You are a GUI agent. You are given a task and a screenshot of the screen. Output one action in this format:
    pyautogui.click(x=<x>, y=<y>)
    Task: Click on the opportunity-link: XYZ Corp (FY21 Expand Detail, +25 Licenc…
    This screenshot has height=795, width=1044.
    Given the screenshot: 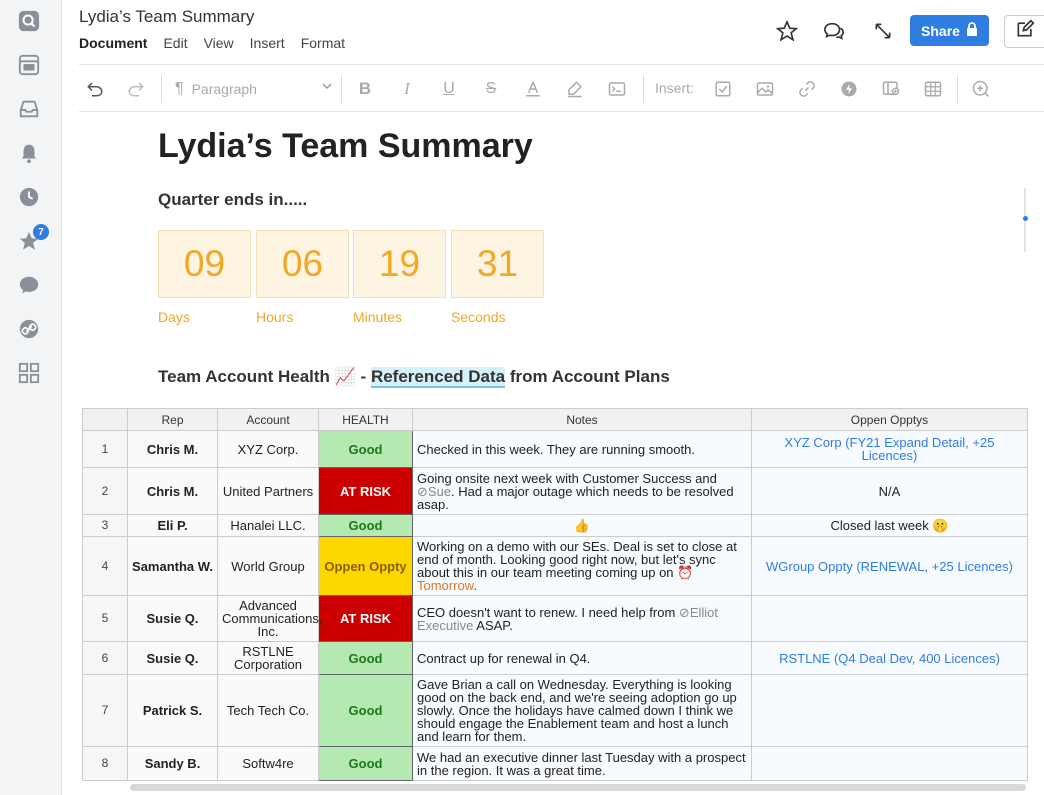 What is the action you would take?
    pyautogui.click(x=889, y=449)
    